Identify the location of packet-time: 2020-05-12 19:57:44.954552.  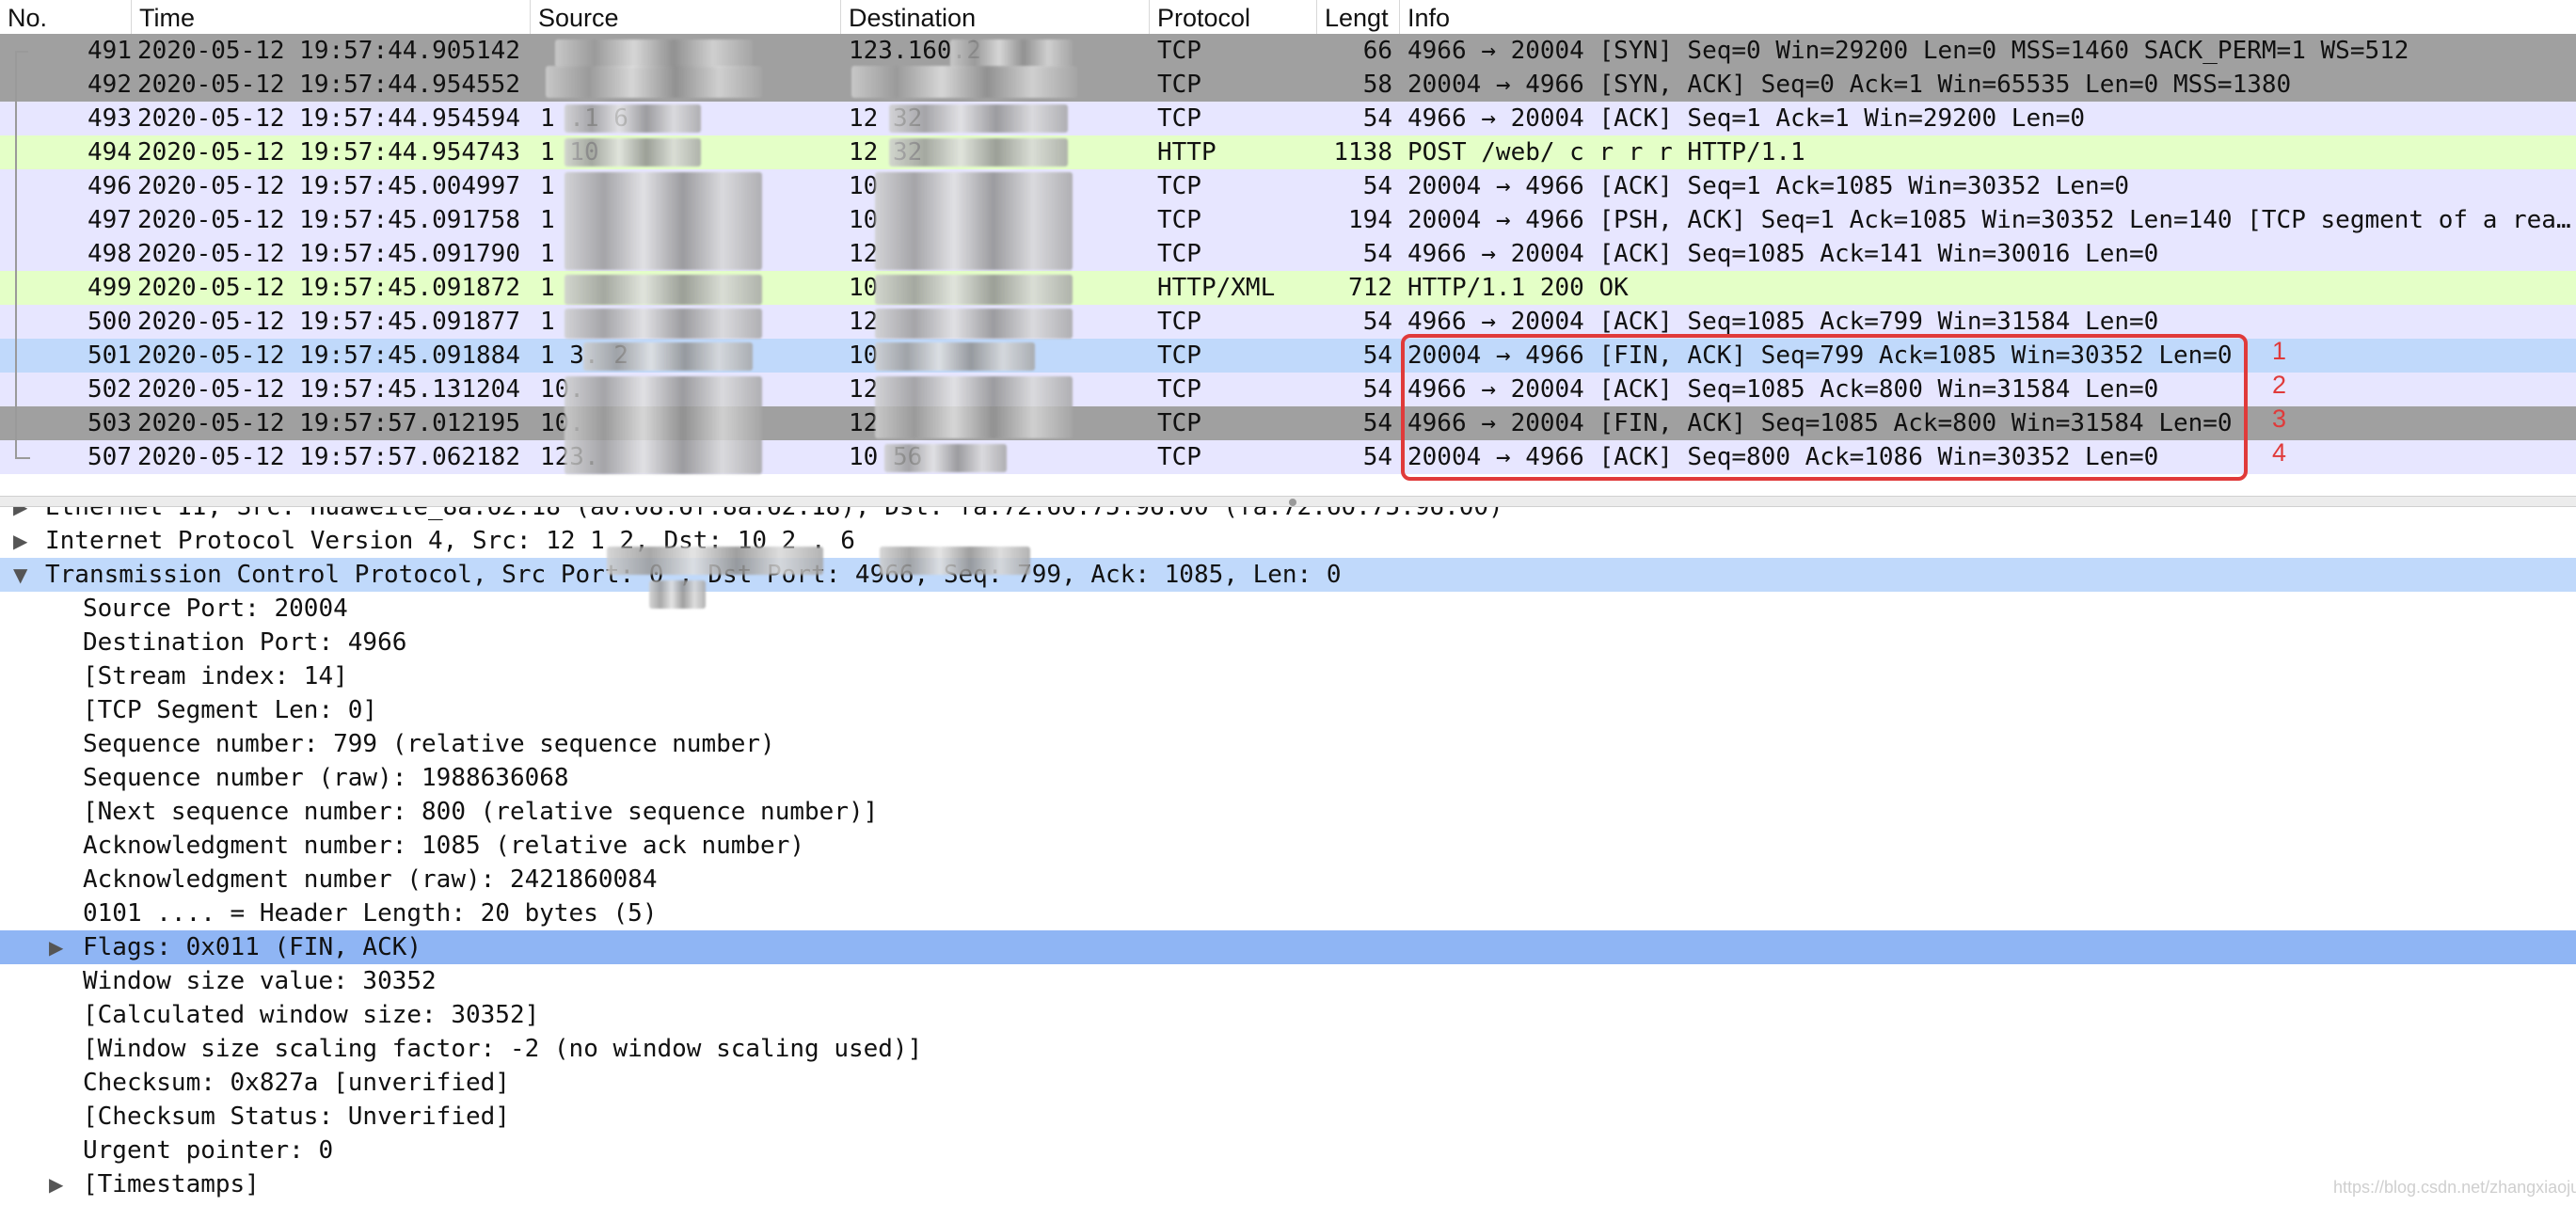
(328, 85).